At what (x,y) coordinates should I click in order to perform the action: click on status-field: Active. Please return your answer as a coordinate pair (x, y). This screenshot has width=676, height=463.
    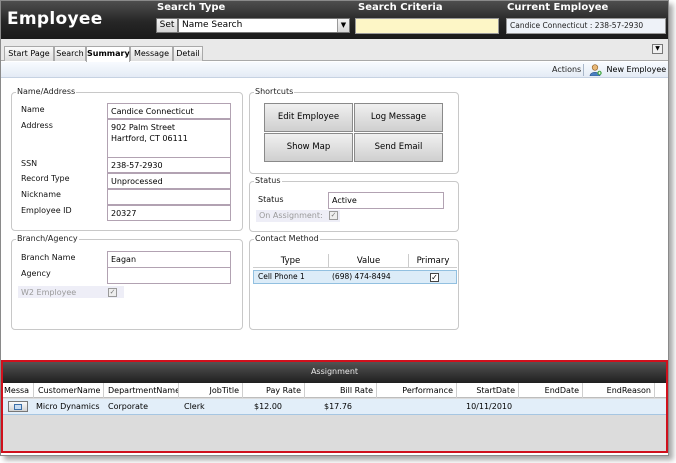
    Looking at the image, I should click on (386, 200).